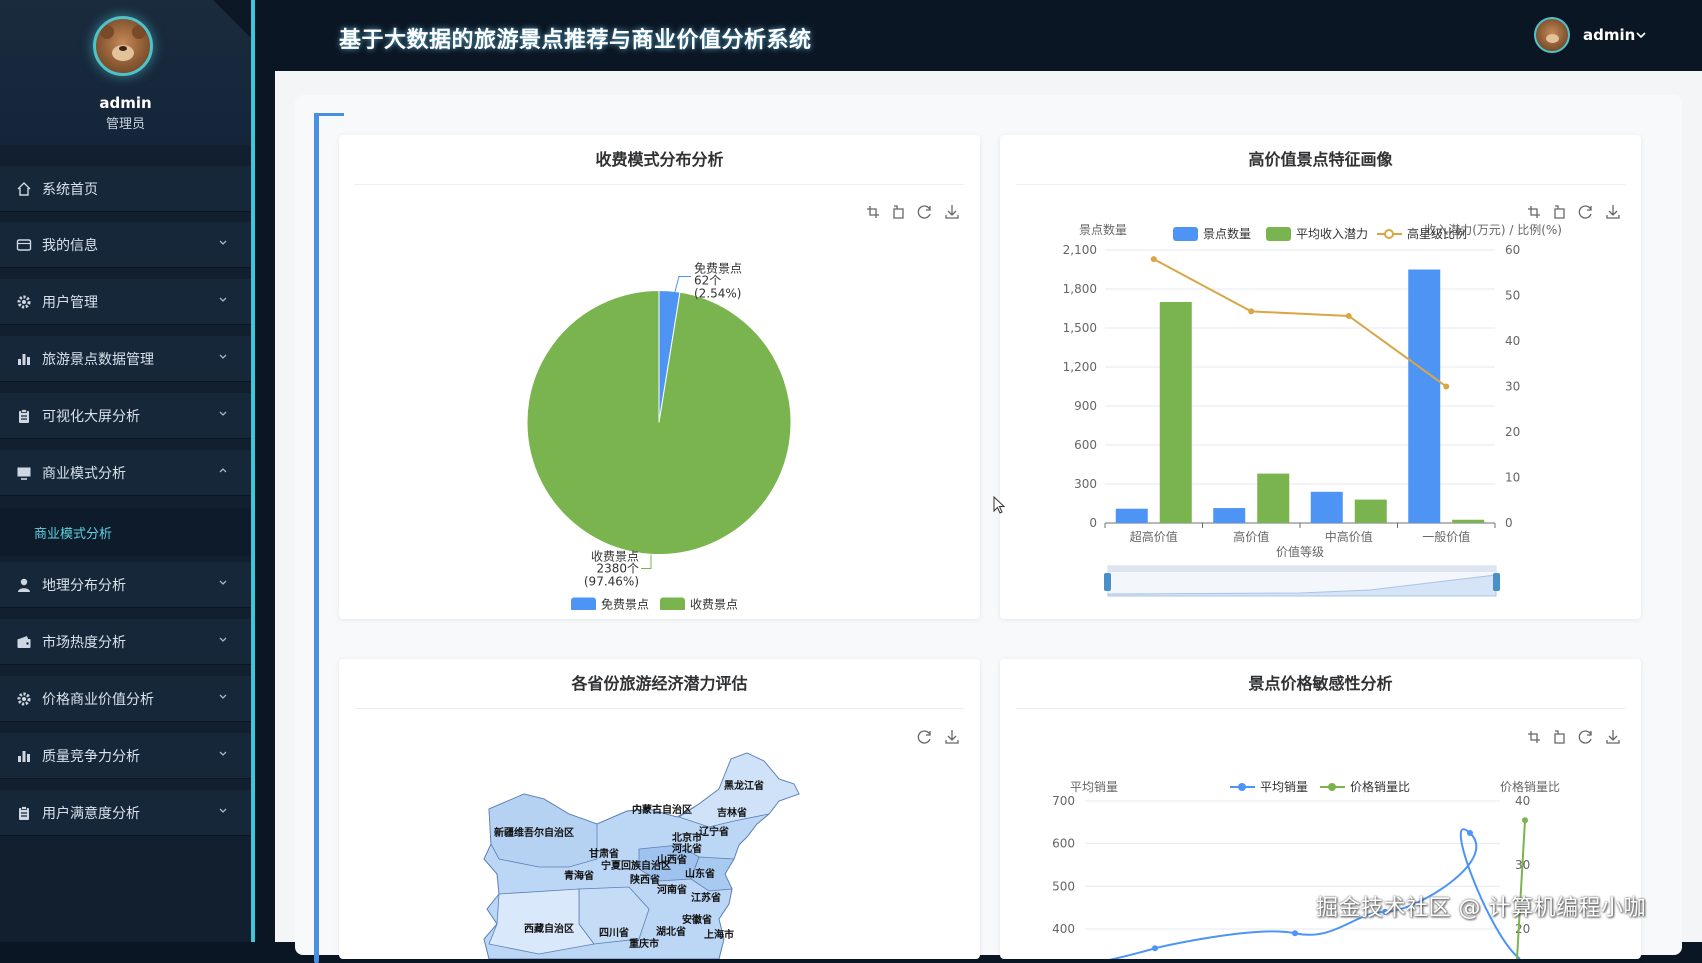 Image resolution: width=1702 pixels, height=963 pixels. I want to click on watermark: 掘金技术社区 @ 计算机编程小咖, so click(1481, 908).